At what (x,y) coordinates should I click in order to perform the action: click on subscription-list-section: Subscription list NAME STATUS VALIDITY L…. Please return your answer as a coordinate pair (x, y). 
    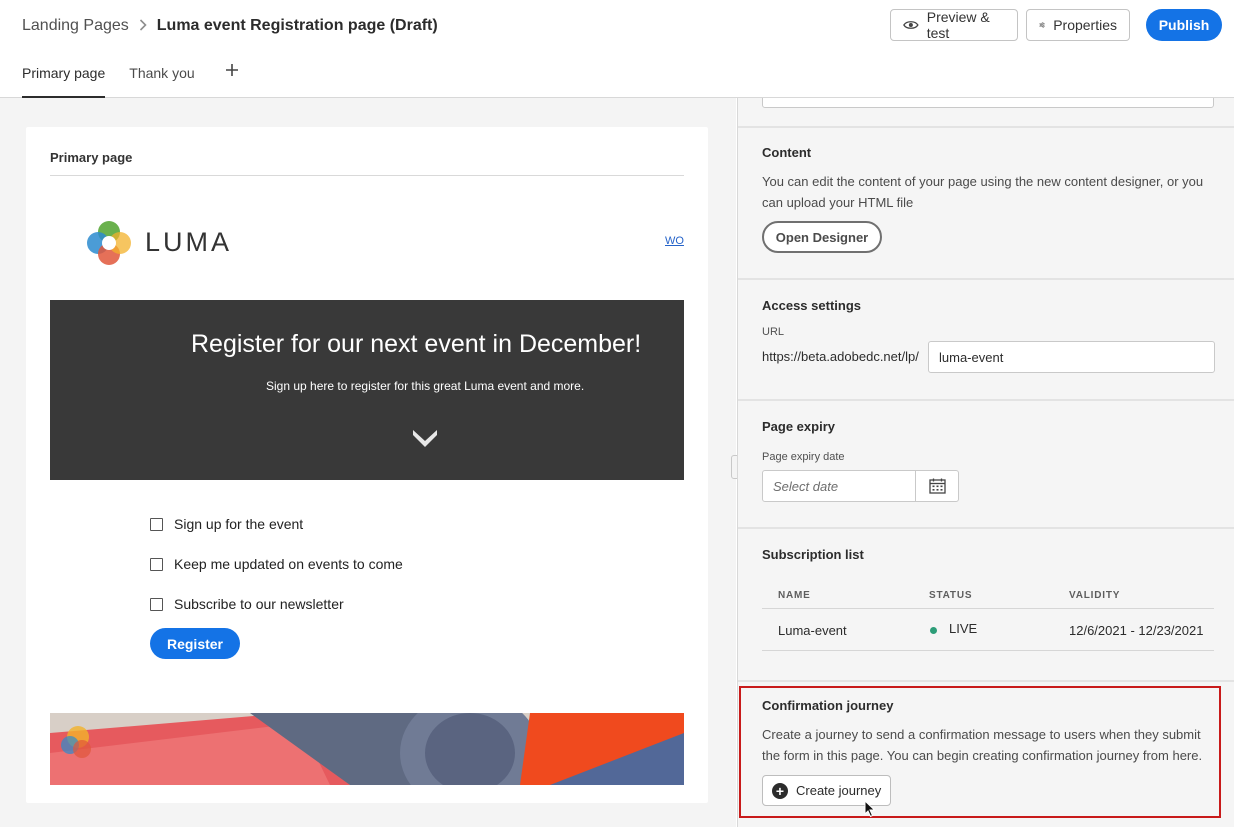
    Looking at the image, I should click on (986, 605).